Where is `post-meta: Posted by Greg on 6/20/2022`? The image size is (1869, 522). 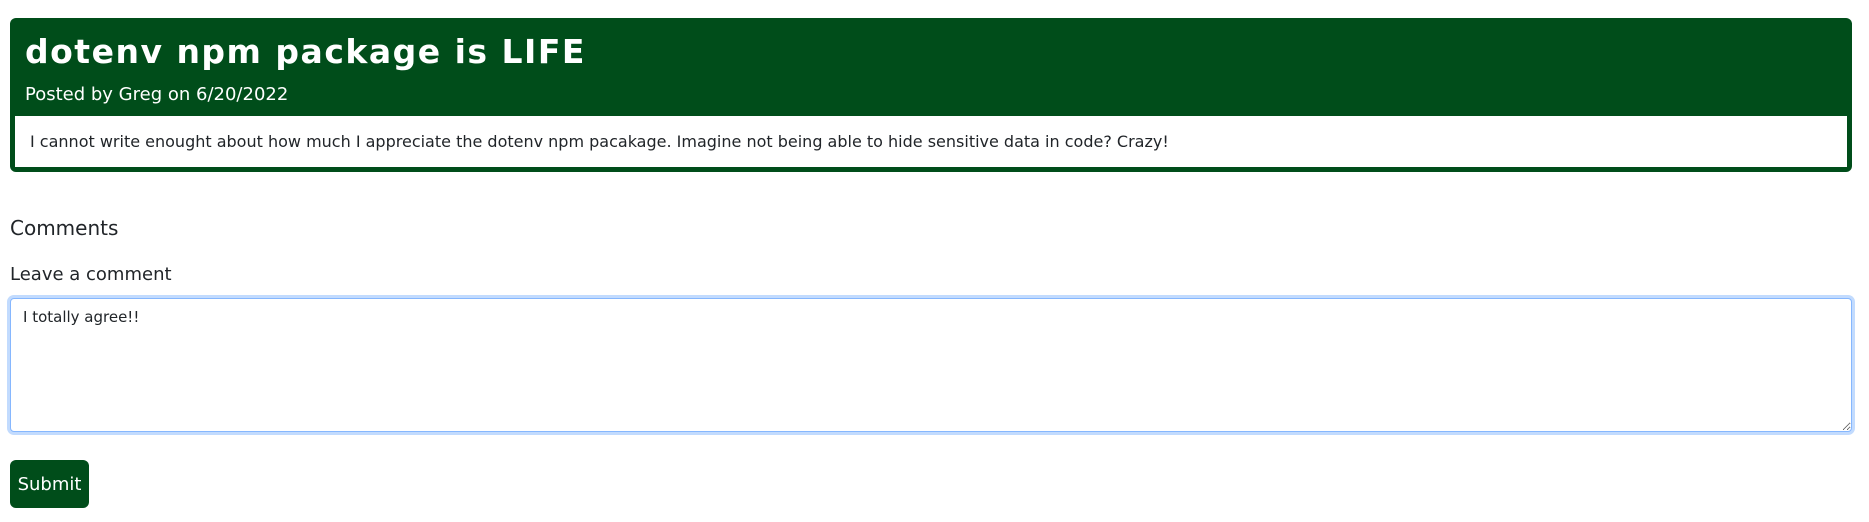 post-meta: Posted by Greg on 6/20/2022 is located at coordinates (157, 94).